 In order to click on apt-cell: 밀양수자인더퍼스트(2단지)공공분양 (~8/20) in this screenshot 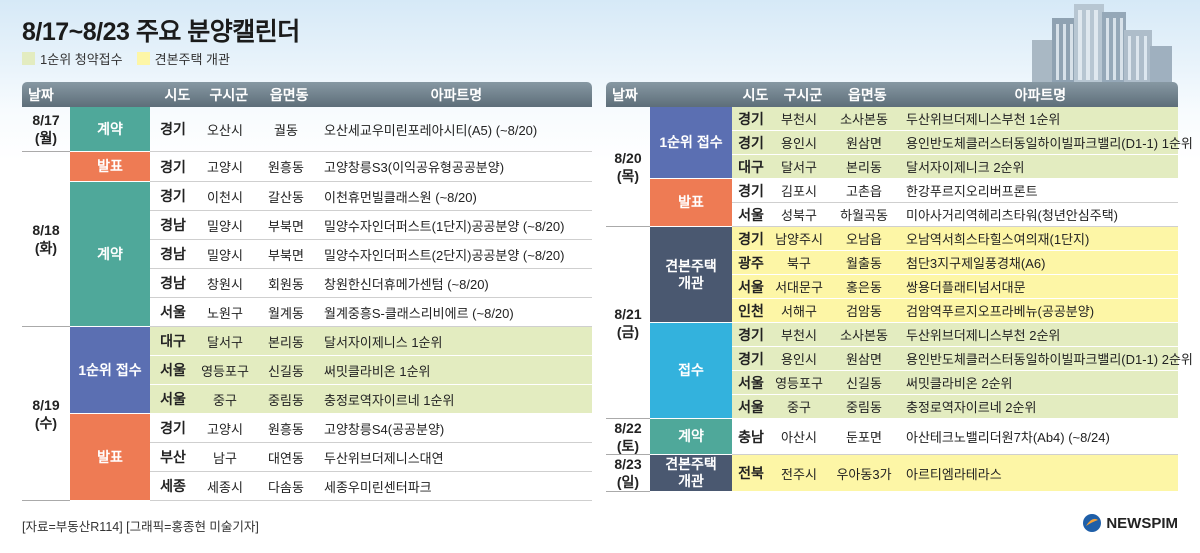, I will do `click(444, 255)`.